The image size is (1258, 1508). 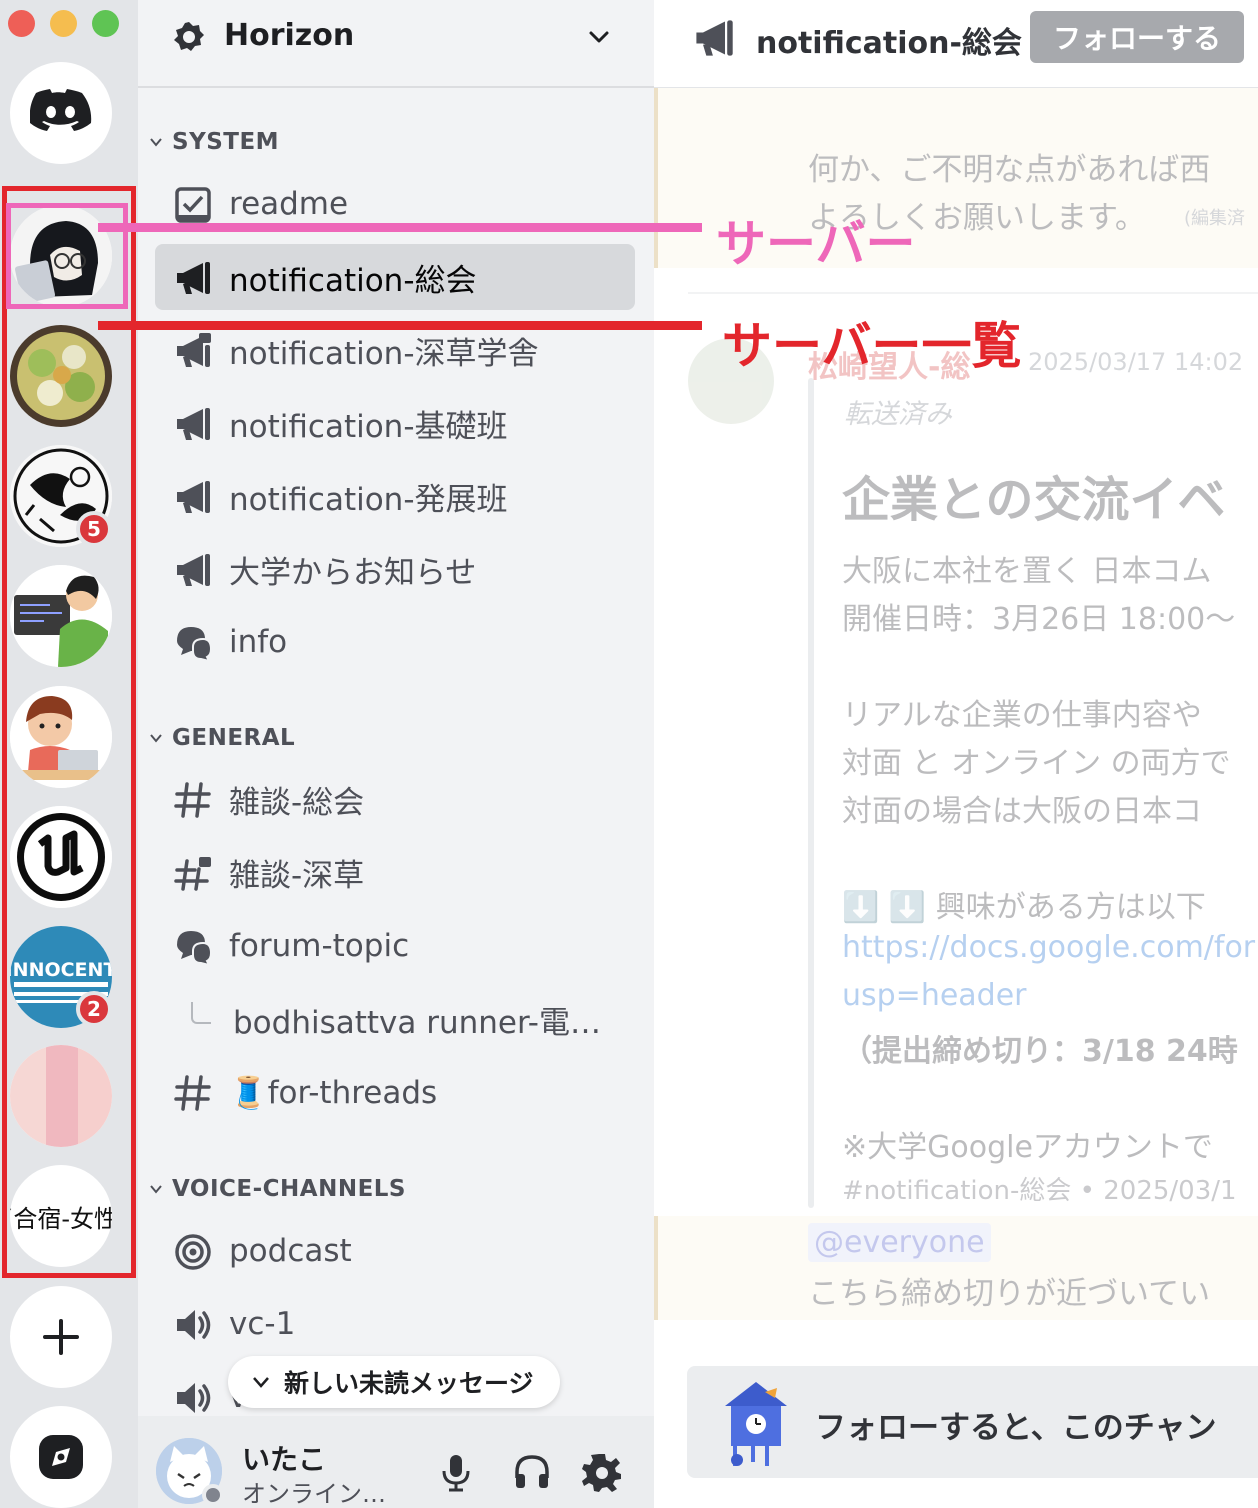 What do you see at coordinates (353, 280) in the screenshot?
I see `channel-label: notification-総会` at bounding box center [353, 280].